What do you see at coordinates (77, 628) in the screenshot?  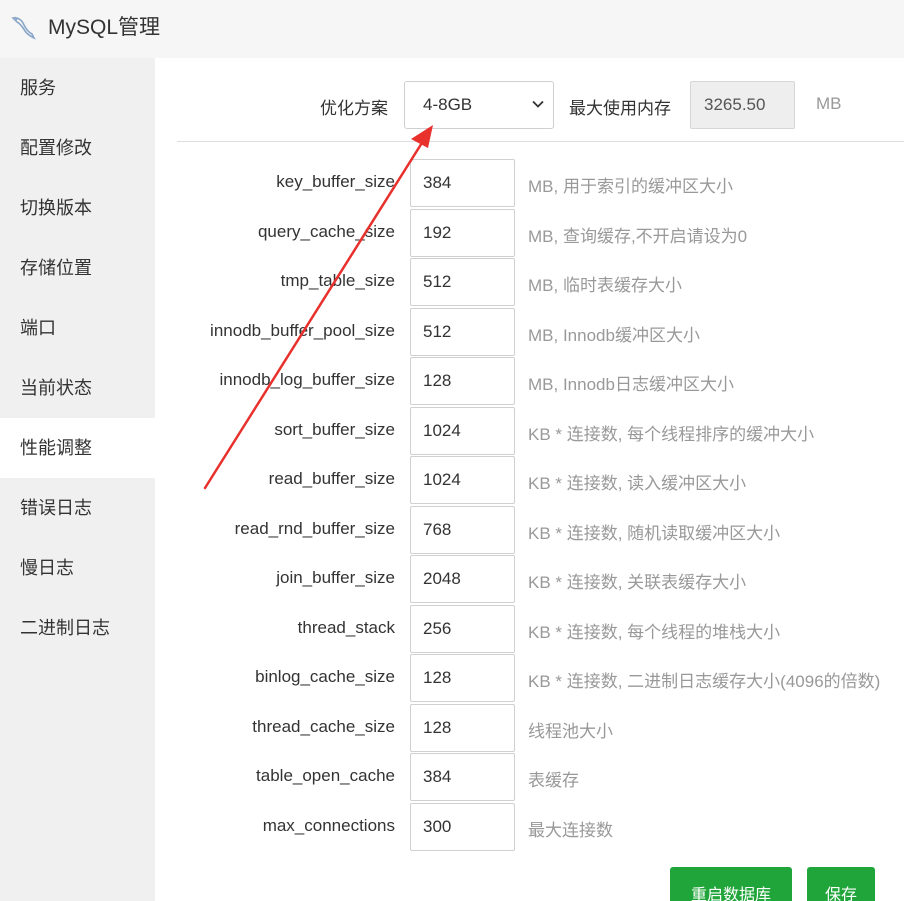 I see `sidebar-item-binlog: 二进制日志` at bounding box center [77, 628].